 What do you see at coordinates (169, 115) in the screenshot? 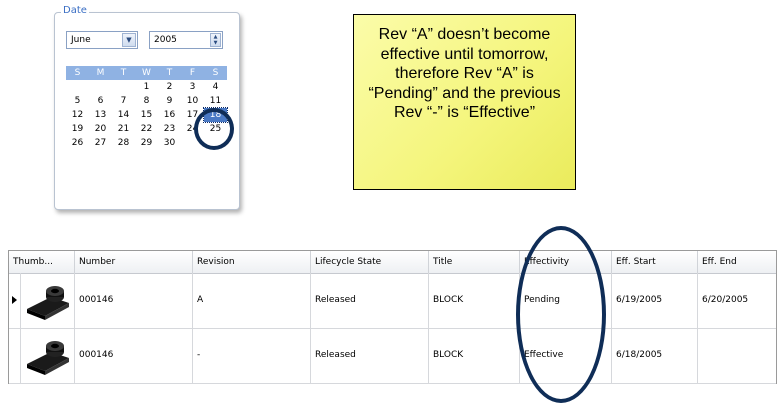
I see `calendar-day: 16` at bounding box center [169, 115].